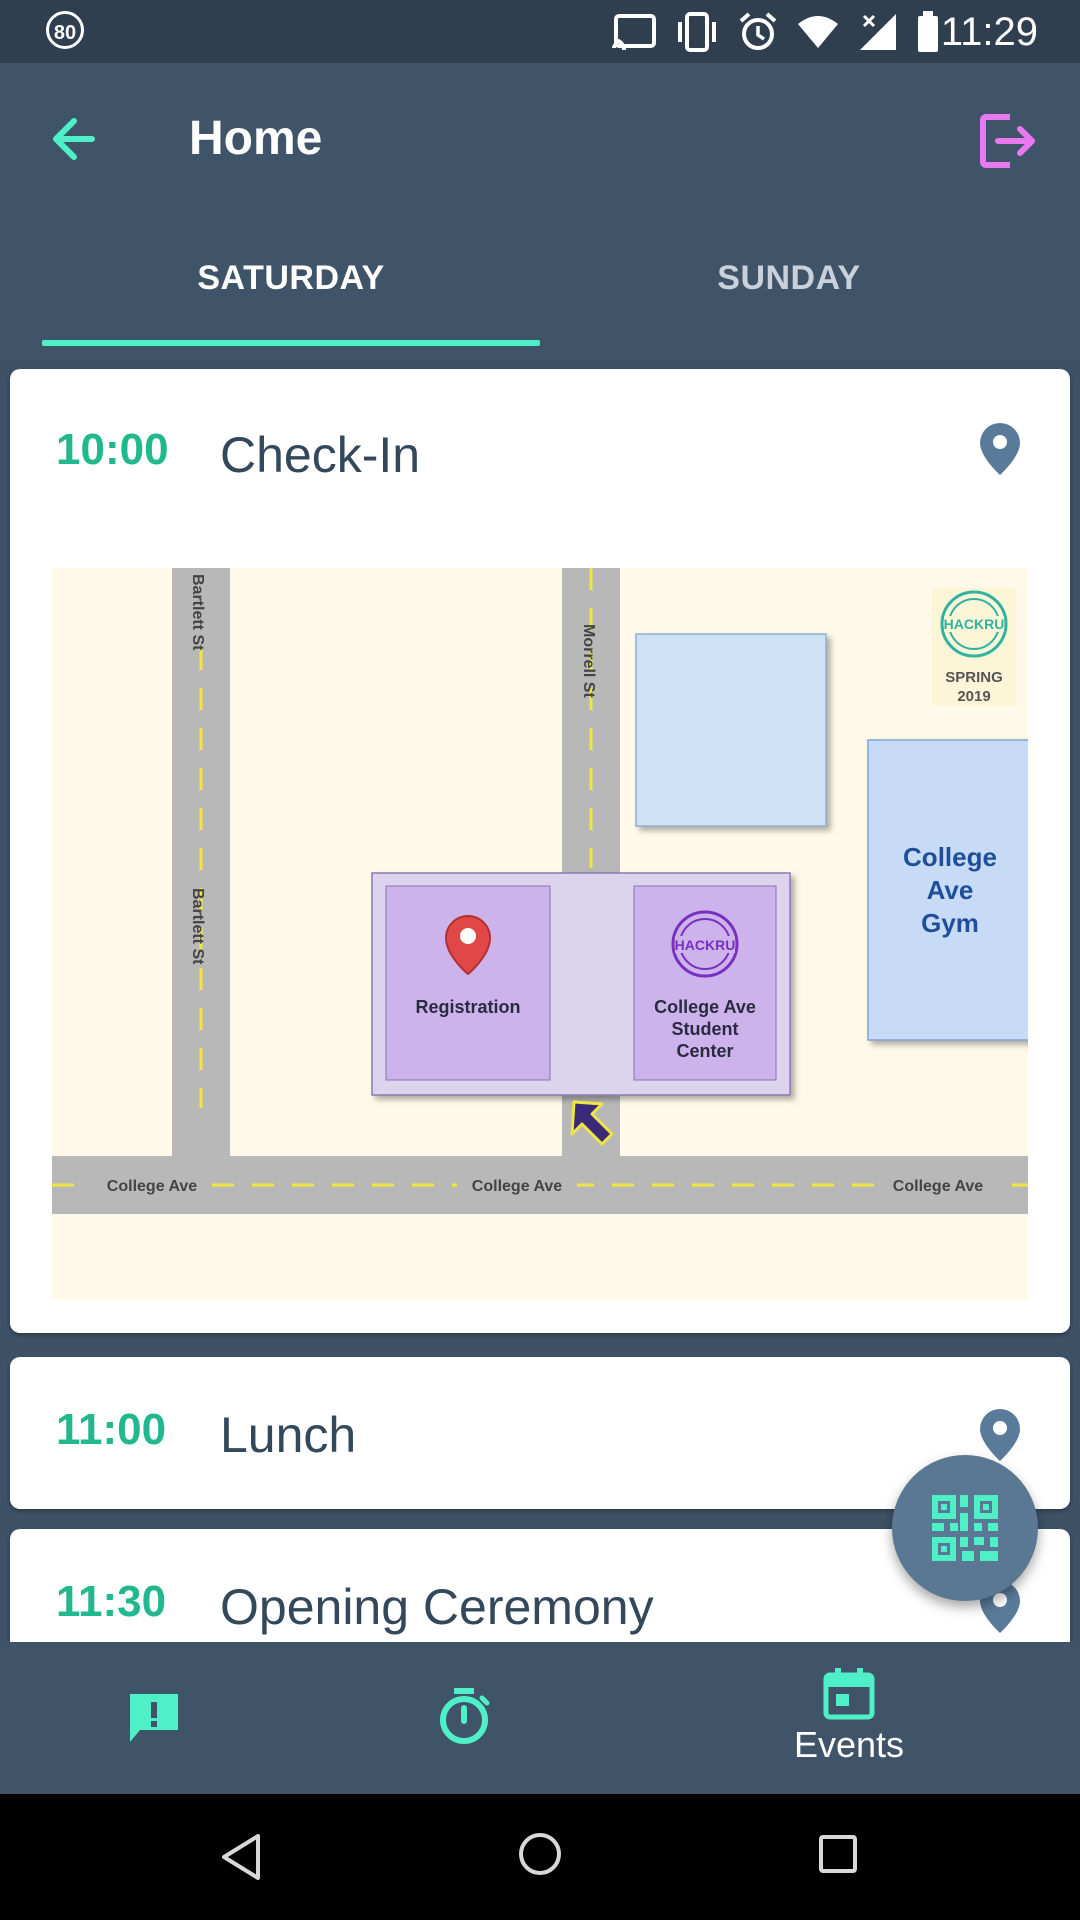 This screenshot has height=1920, width=1080. What do you see at coordinates (818, 32) in the screenshot?
I see `wifi-icon` at bounding box center [818, 32].